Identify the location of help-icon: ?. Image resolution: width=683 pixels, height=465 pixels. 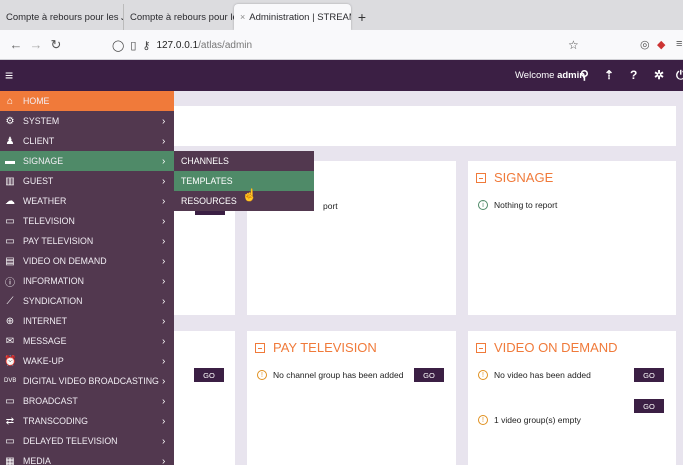
(633, 75).